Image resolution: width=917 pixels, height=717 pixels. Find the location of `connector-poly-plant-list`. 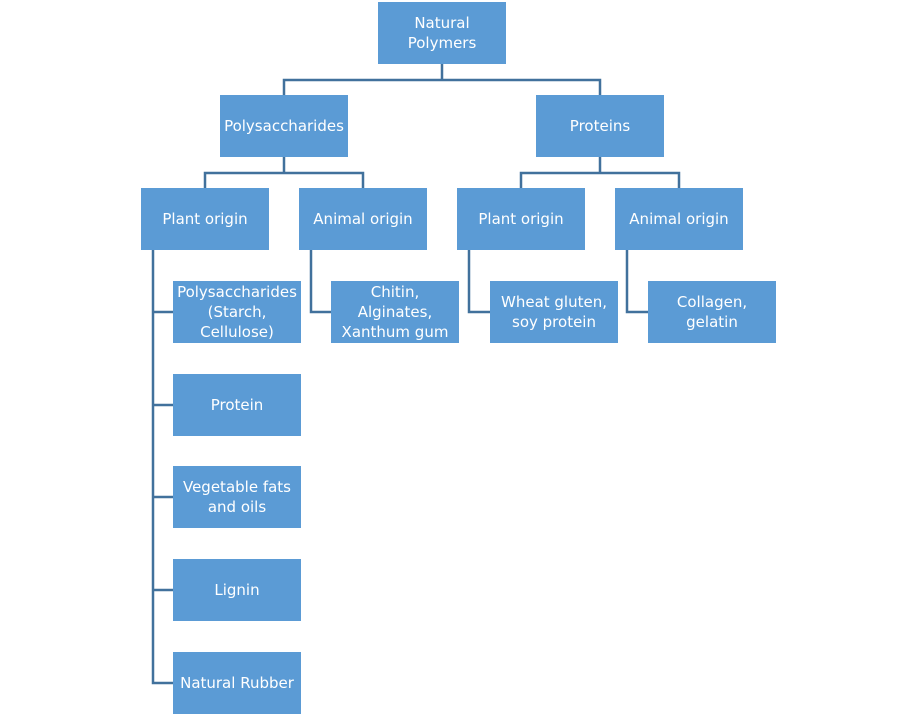

connector-poly-plant-list is located at coordinates (162, 467).